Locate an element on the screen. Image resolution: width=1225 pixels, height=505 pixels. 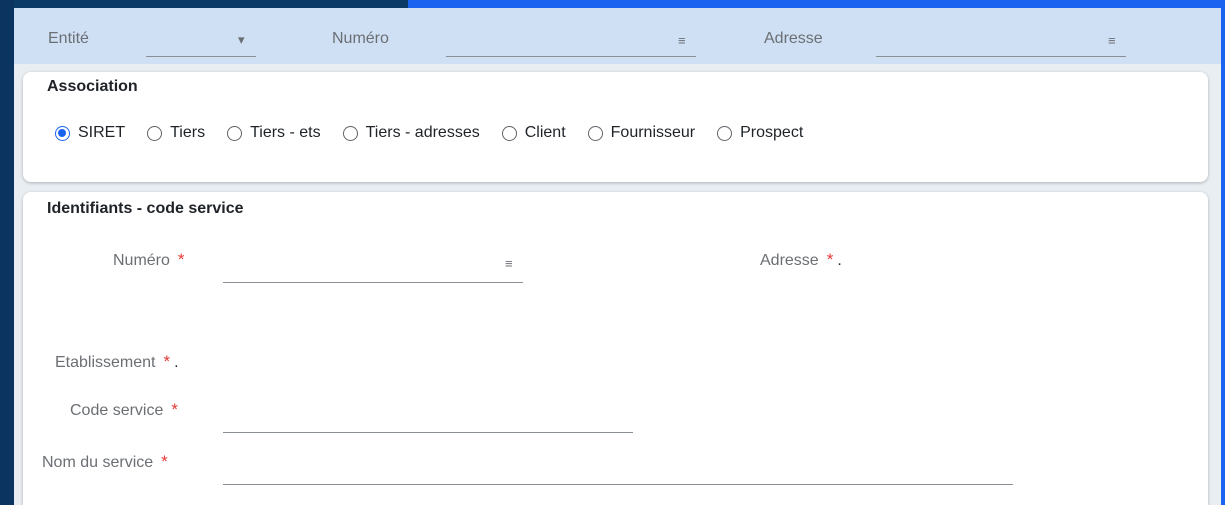
radio-tiers-adresses: Tiers - adresses is located at coordinates (411, 133).